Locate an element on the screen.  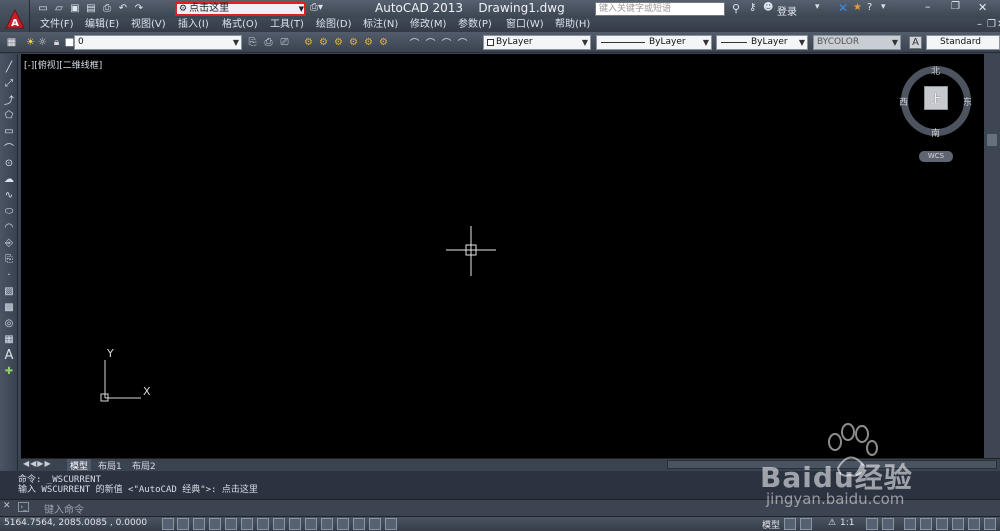
annotation-visibility-icon is located at coordinates (872, 524).